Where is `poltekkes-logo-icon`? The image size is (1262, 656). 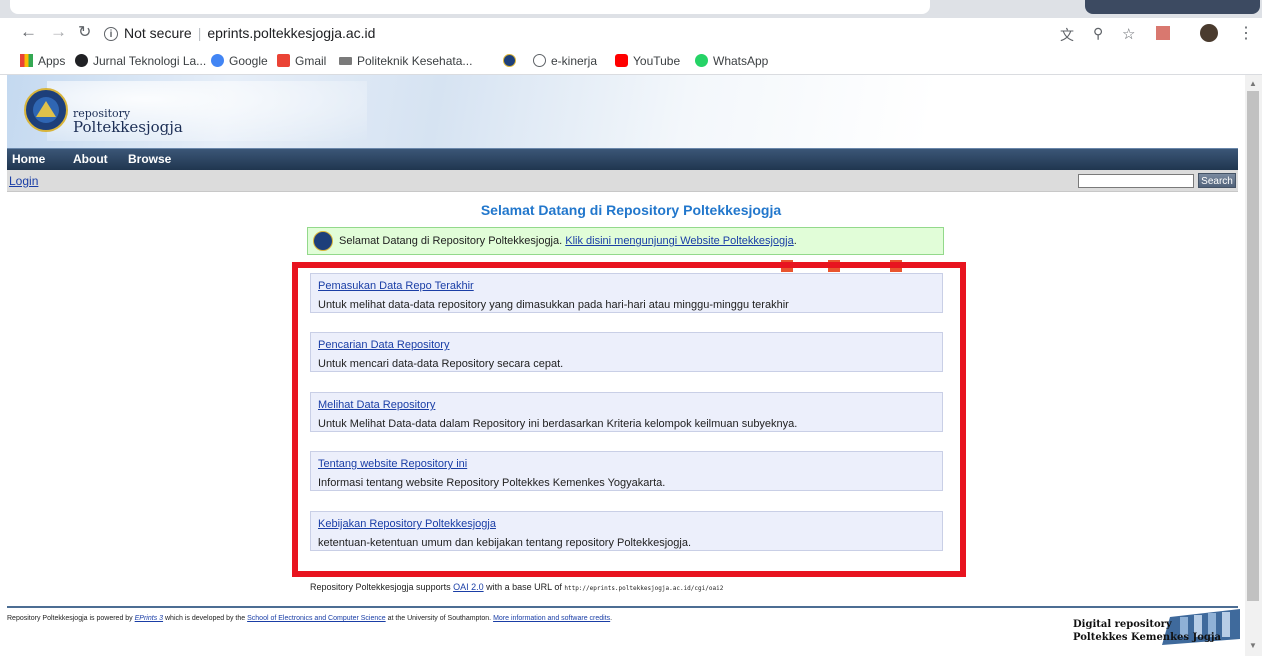 poltekkes-logo-icon is located at coordinates (46, 110).